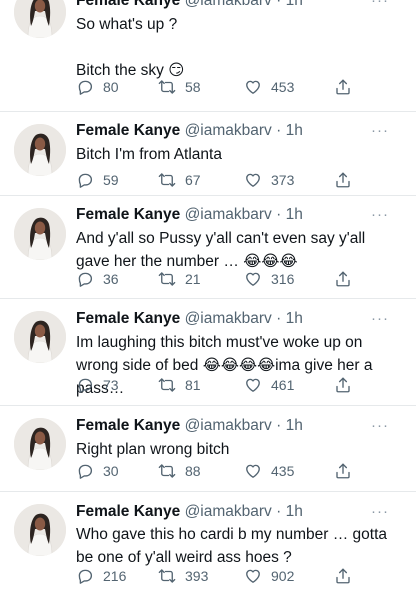  What do you see at coordinates (179, 87) in the screenshot?
I see `retweet-button: 58` at bounding box center [179, 87].